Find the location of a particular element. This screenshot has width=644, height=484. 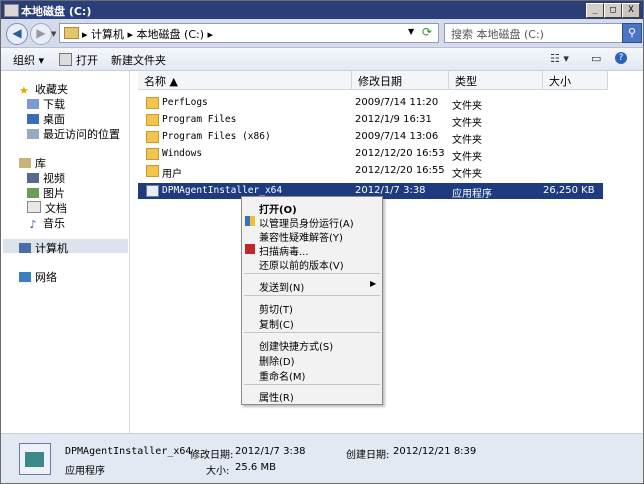

menu-item-rename: 重命名(M) is located at coordinates (312, 375).